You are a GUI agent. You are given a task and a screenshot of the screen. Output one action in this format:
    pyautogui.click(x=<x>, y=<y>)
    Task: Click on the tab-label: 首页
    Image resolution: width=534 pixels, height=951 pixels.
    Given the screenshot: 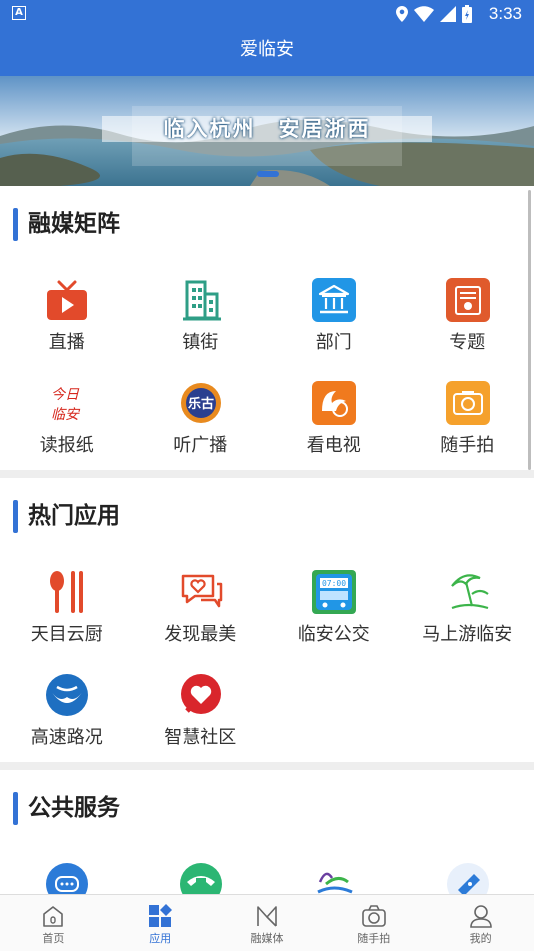 What is the action you would take?
    pyautogui.click(x=53, y=938)
    